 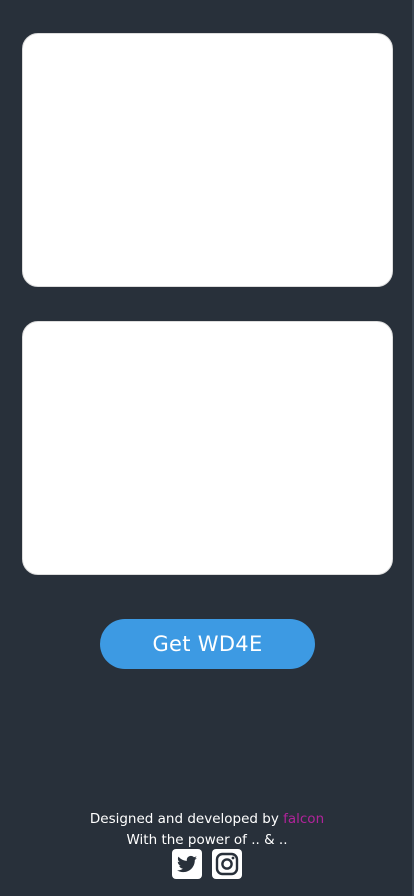 What do you see at coordinates (207, 864) in the screenshot?
I see `social-links` at bounding box center [207, 864].